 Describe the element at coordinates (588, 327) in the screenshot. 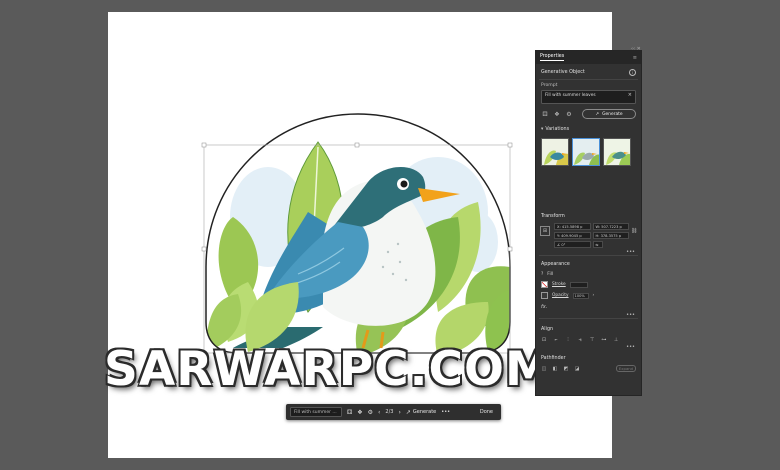

I see `align-header: Align` at that location.